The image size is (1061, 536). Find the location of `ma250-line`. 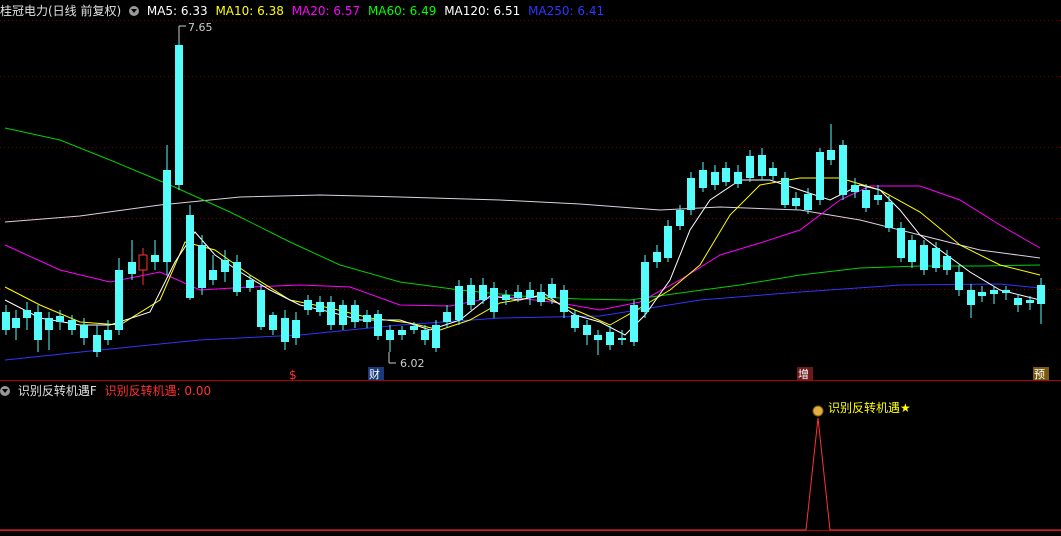

ma250-line is located at coordinates (522, 322).